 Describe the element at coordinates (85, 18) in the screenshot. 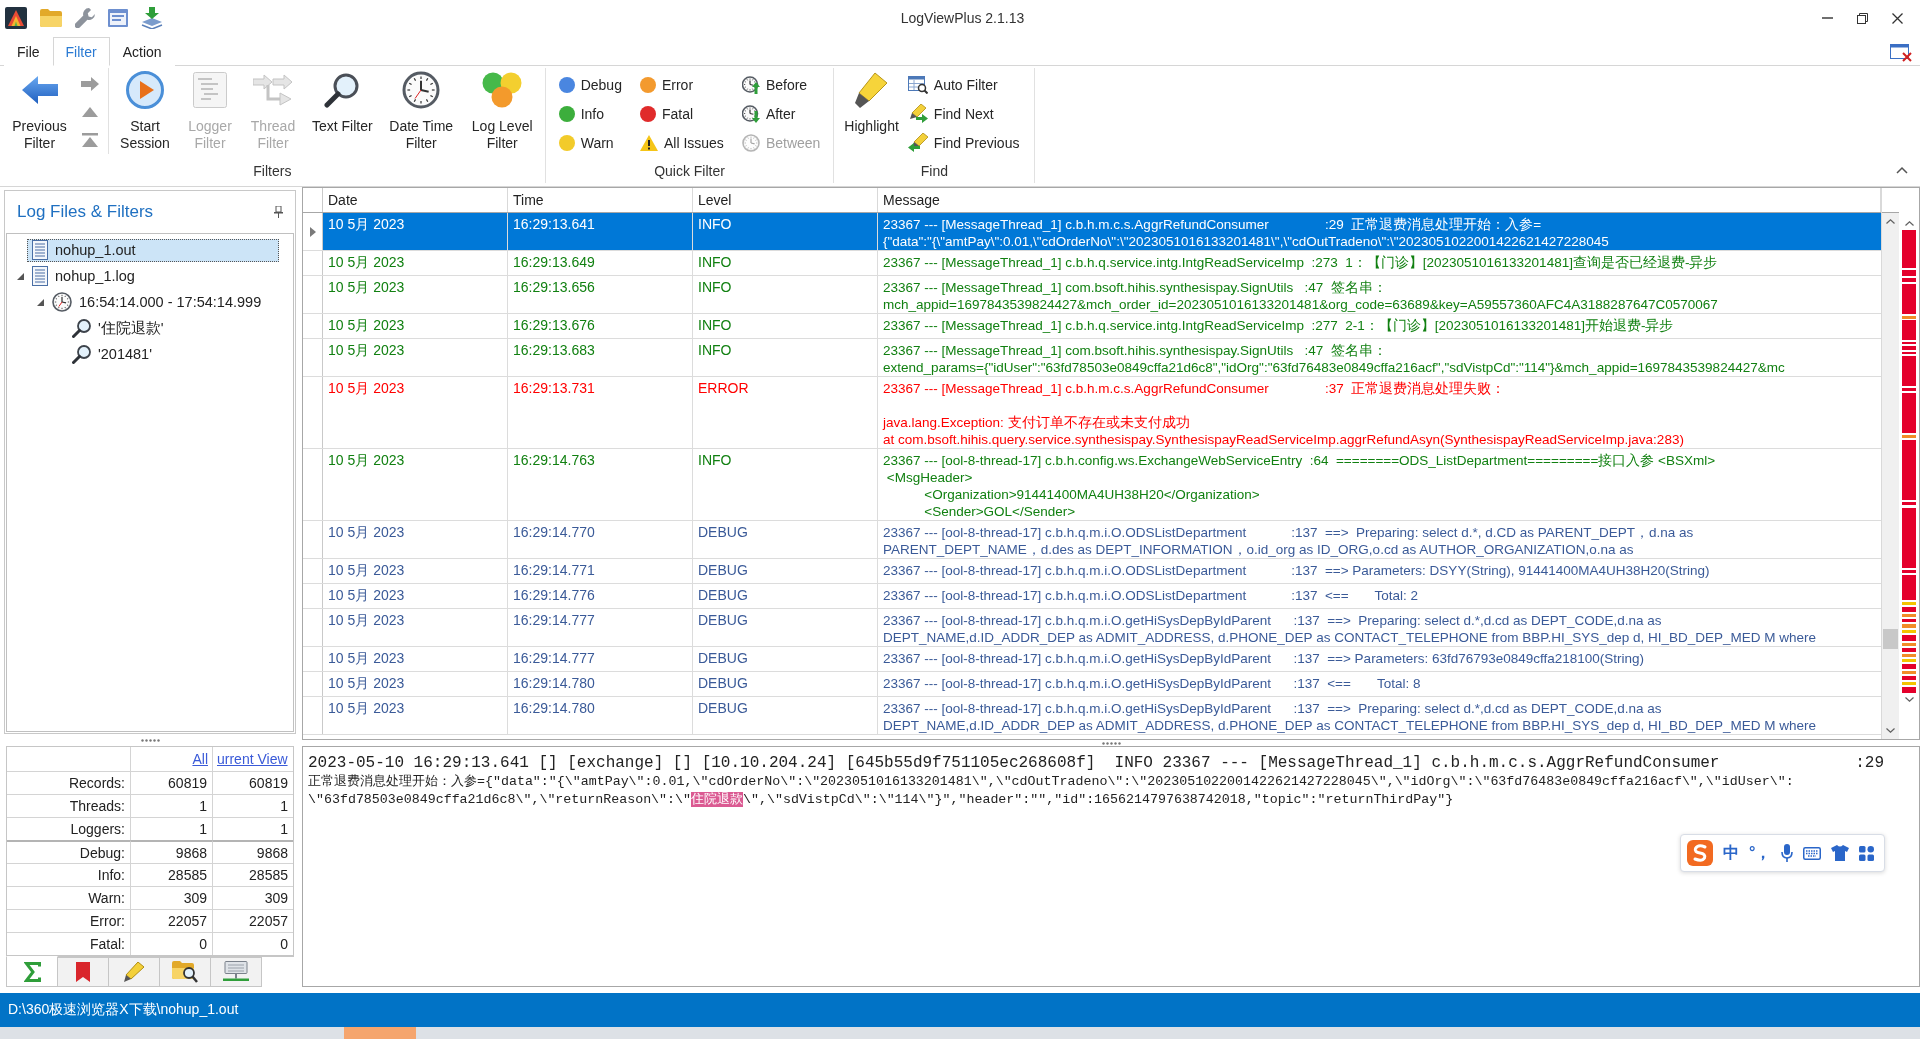

I see `wrench-icon` at that location.